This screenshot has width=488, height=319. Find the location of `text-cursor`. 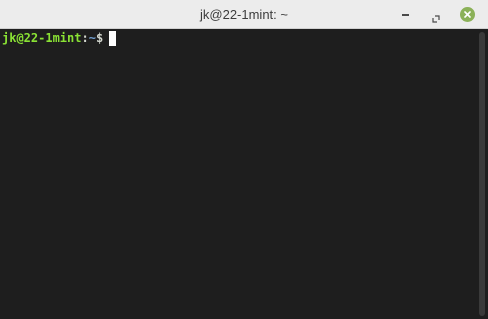

text-cursor is located at coordinates (113, 38).